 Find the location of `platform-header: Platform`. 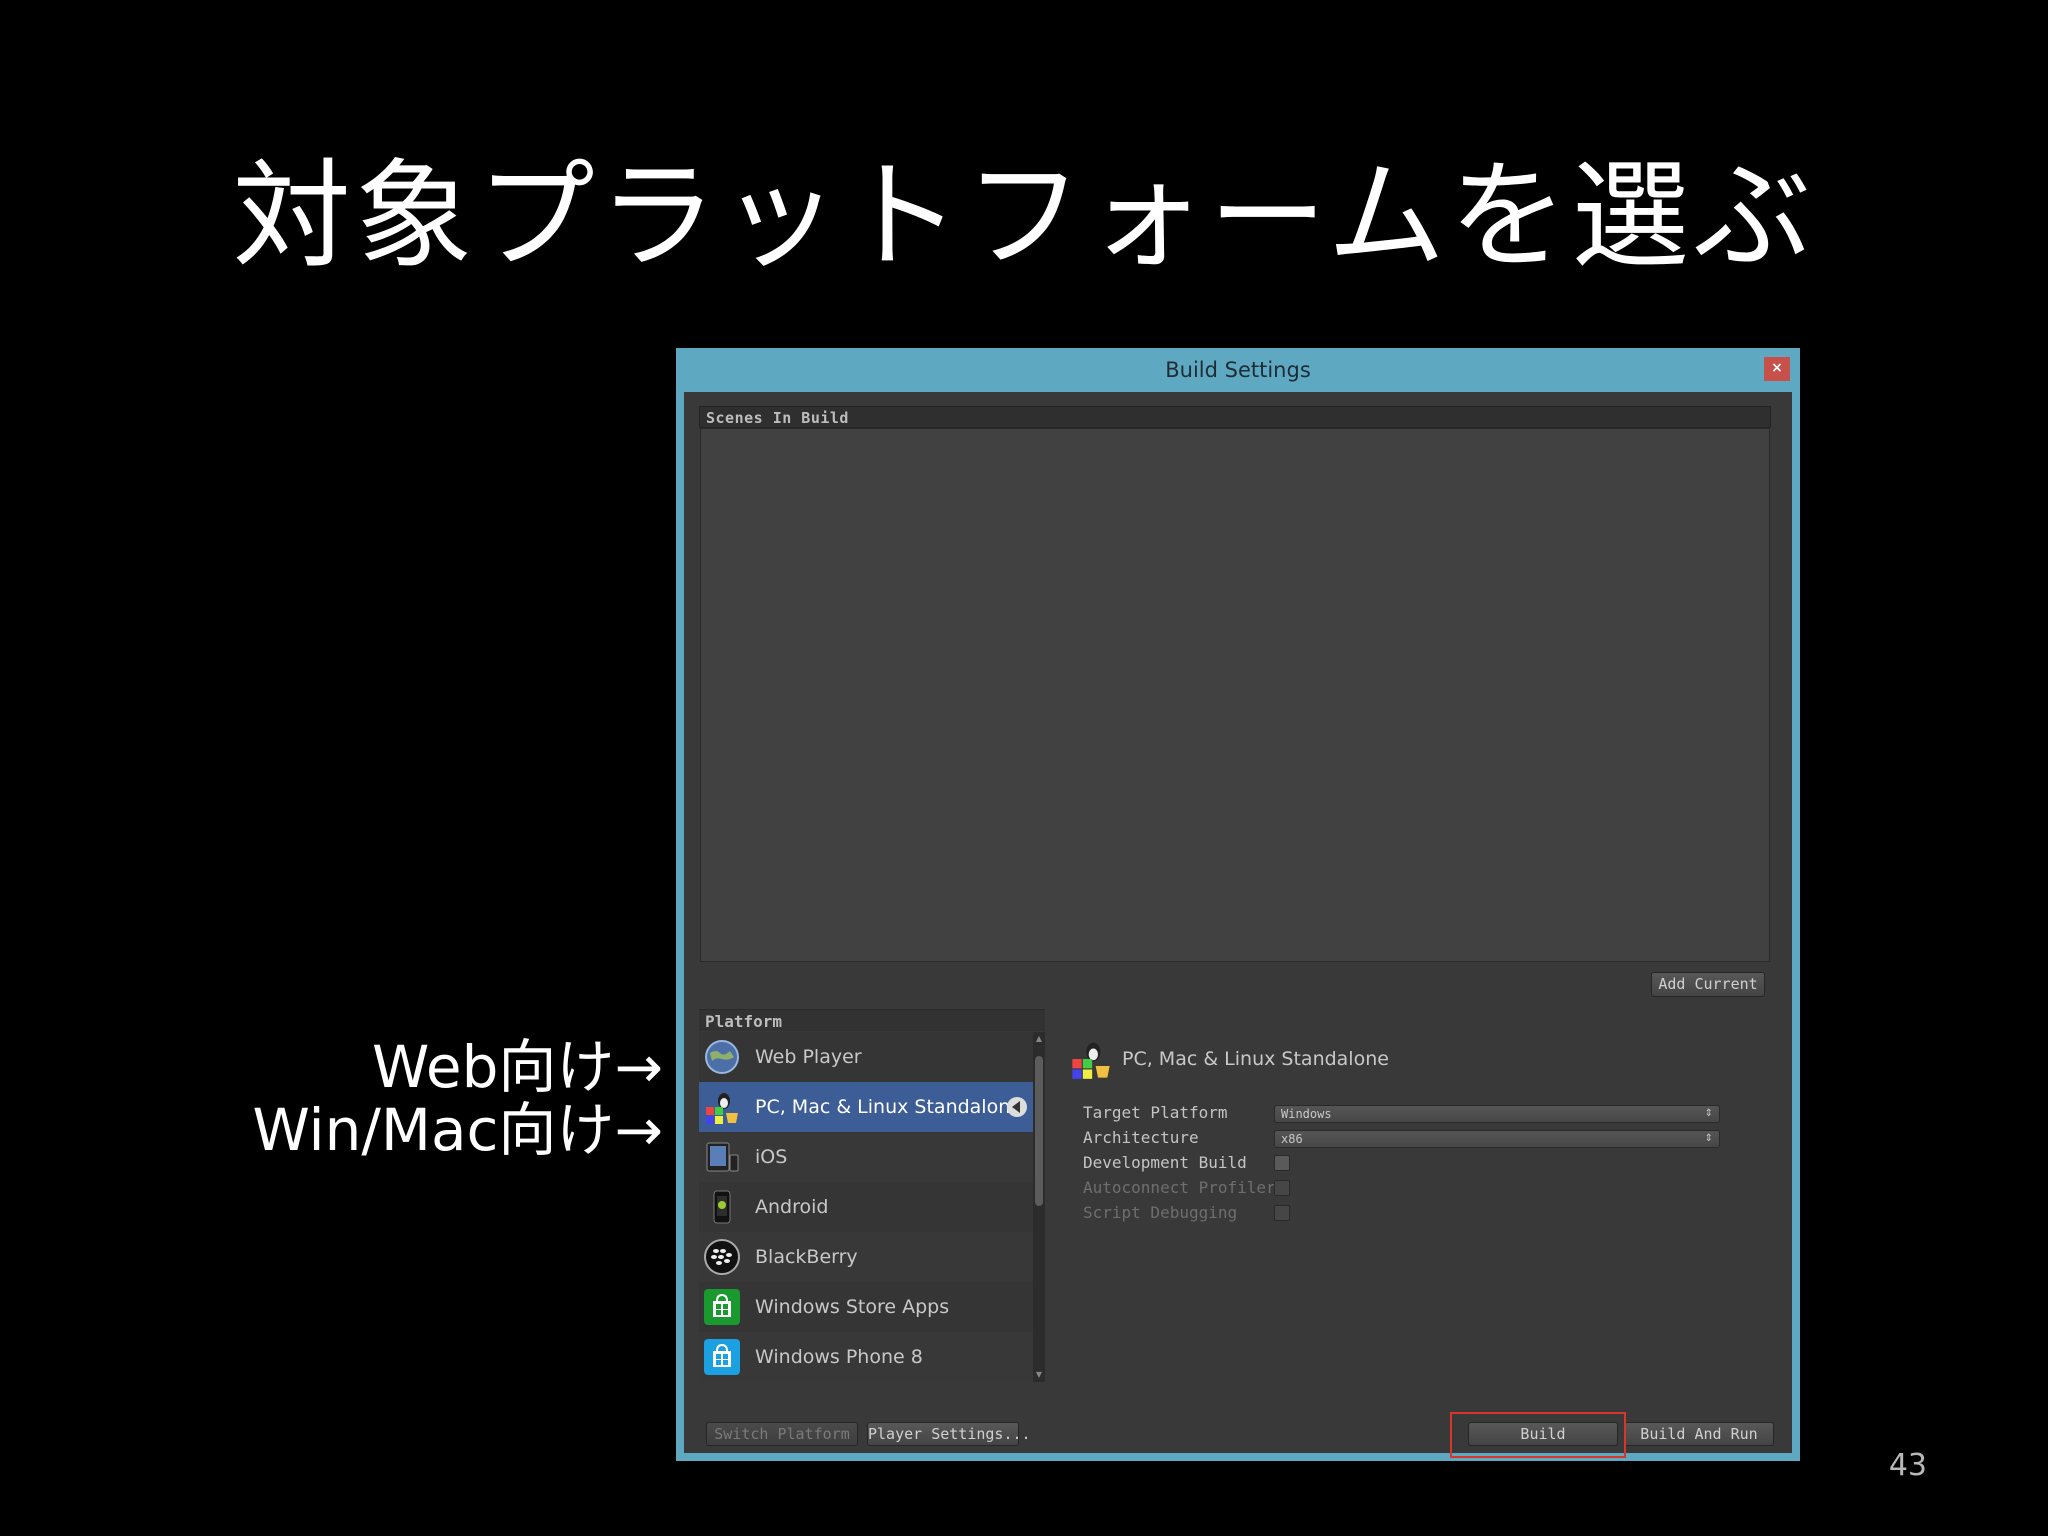

platform-header: Platform is located at coordinates (872, 1020).